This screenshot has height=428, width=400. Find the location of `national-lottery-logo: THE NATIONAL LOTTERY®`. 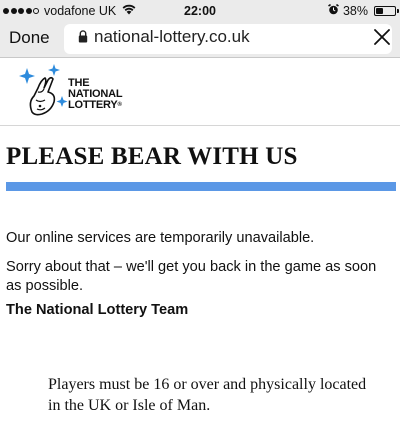

national-lottery-logo: THE NATIONAL LOTTERY® is located at coordinates (78, 93).